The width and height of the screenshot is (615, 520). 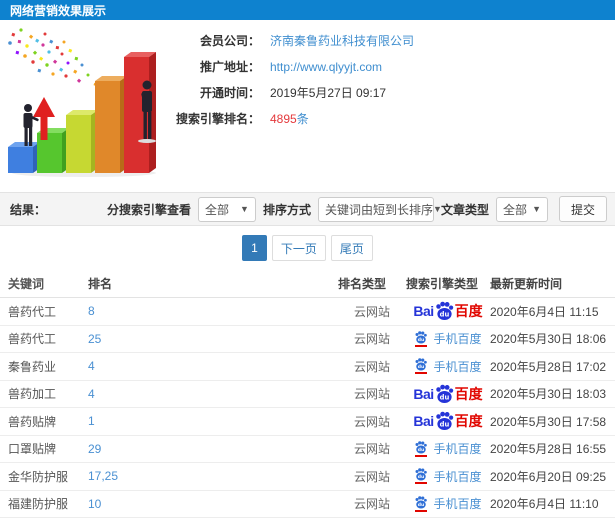 What do you see at coordinates (26, 284) in the screenshot?
I see `header-keyword: 关键词` at bounding box center [26, 284].